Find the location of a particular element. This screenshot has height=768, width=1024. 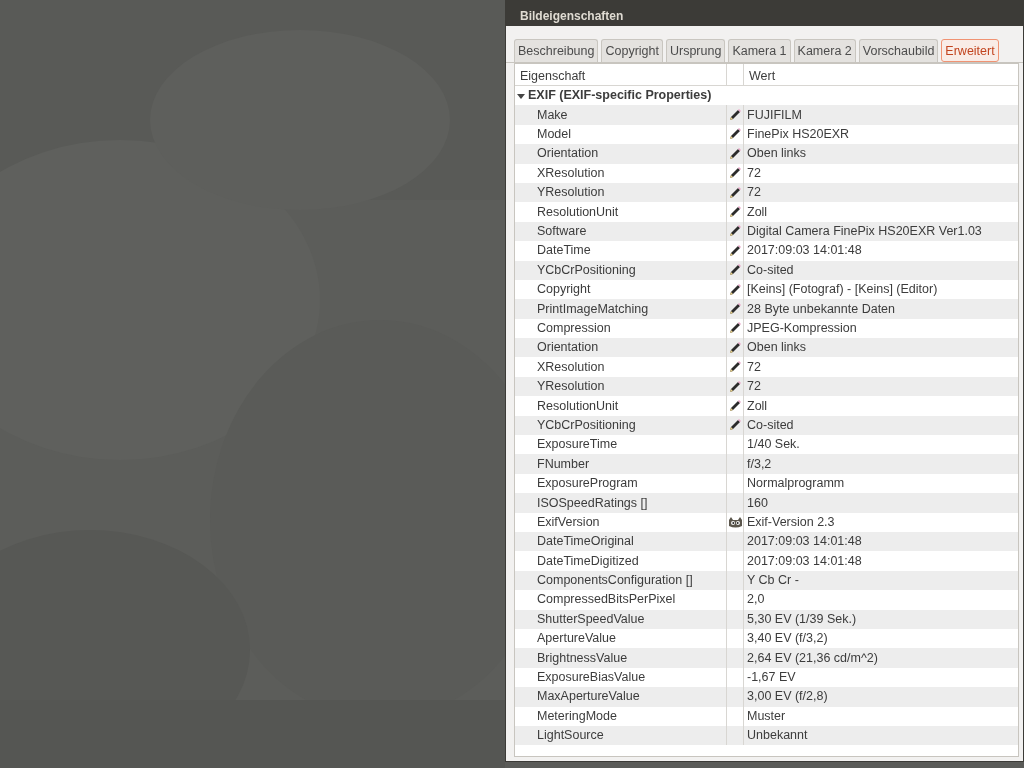

tab: Kamera 2 is located at coordinates (824, 50).